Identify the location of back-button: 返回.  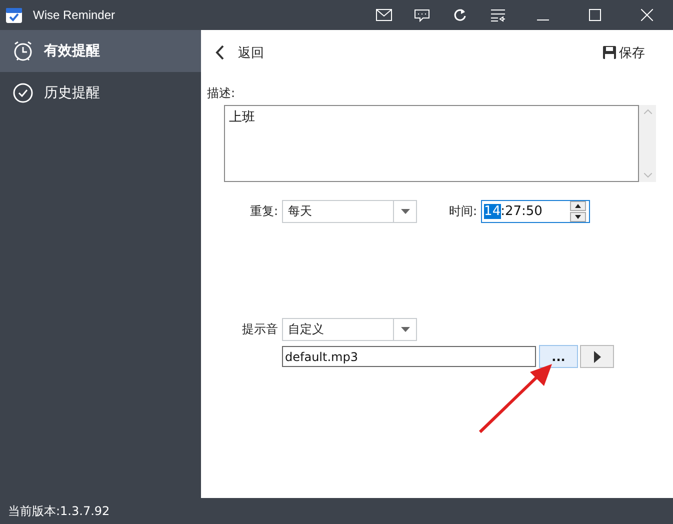
(239, 53).